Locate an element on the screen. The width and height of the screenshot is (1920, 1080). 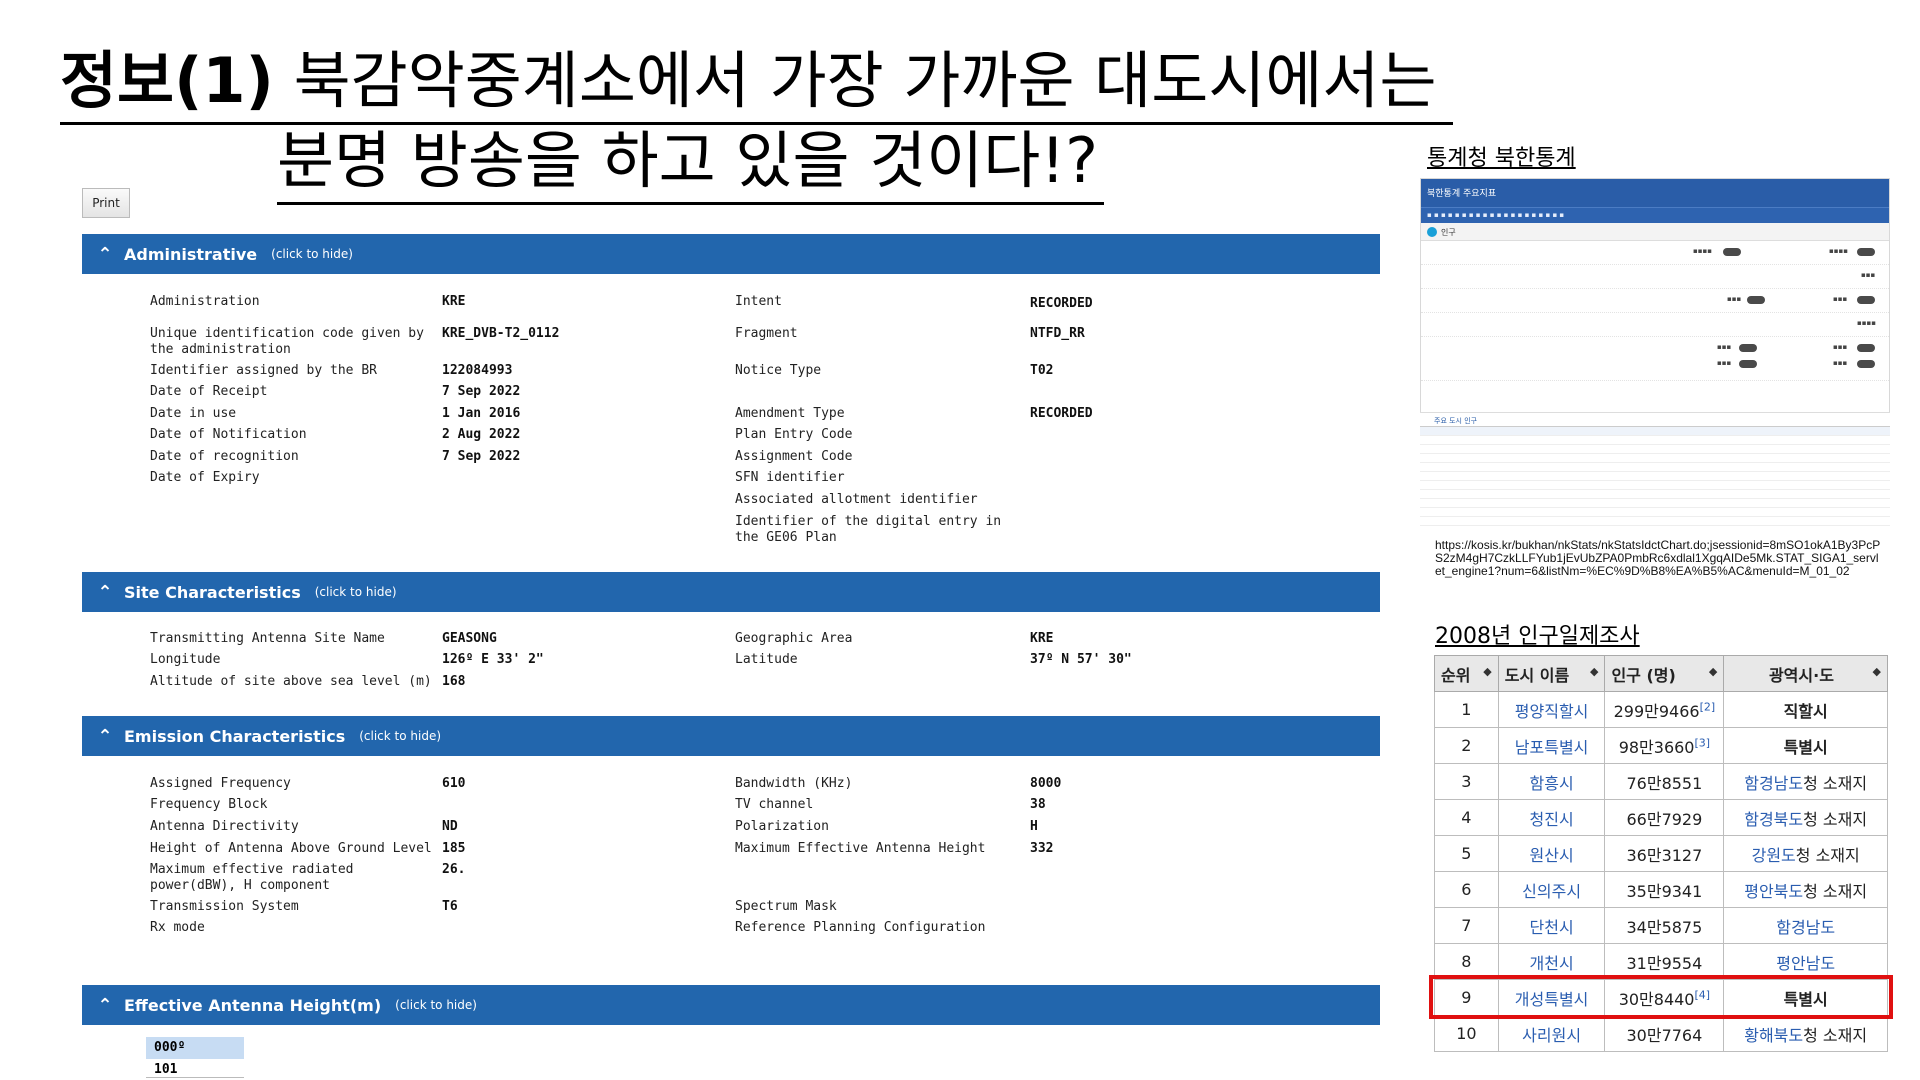
population-cell: 98만3660[3] is located at coordinates (1664, 745).